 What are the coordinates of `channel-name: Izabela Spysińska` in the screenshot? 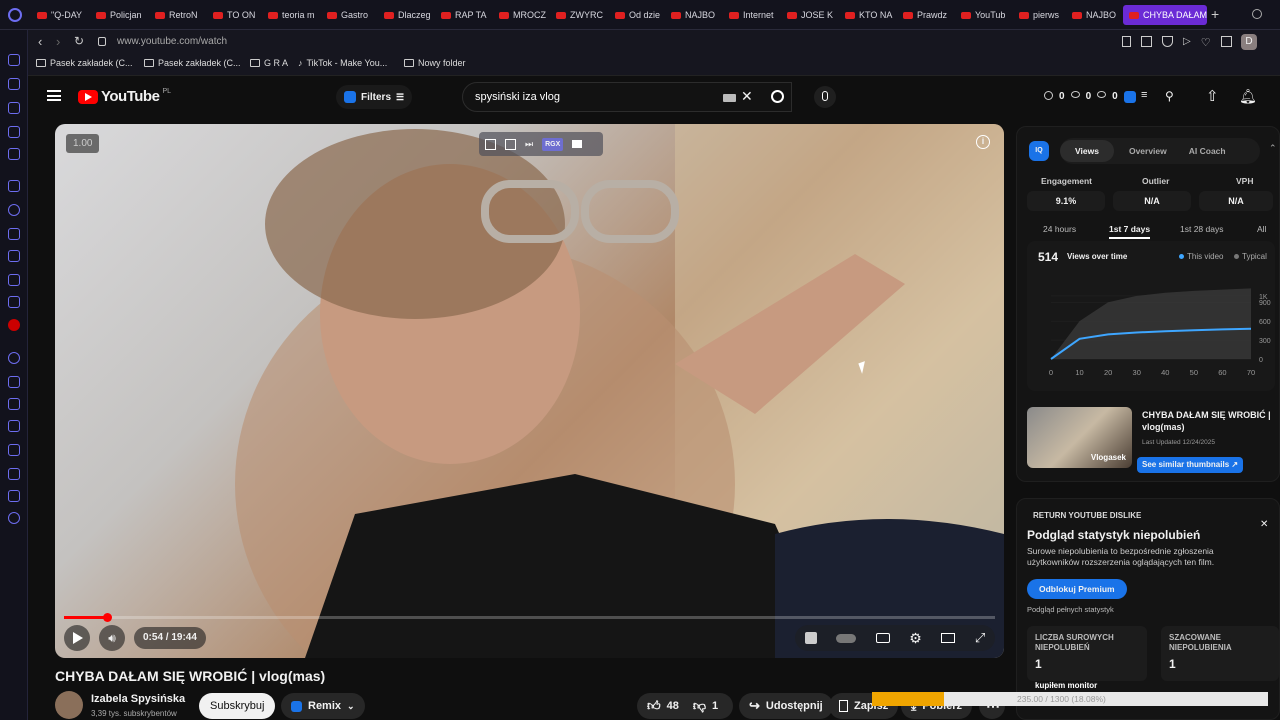 It's located at (138, 699).